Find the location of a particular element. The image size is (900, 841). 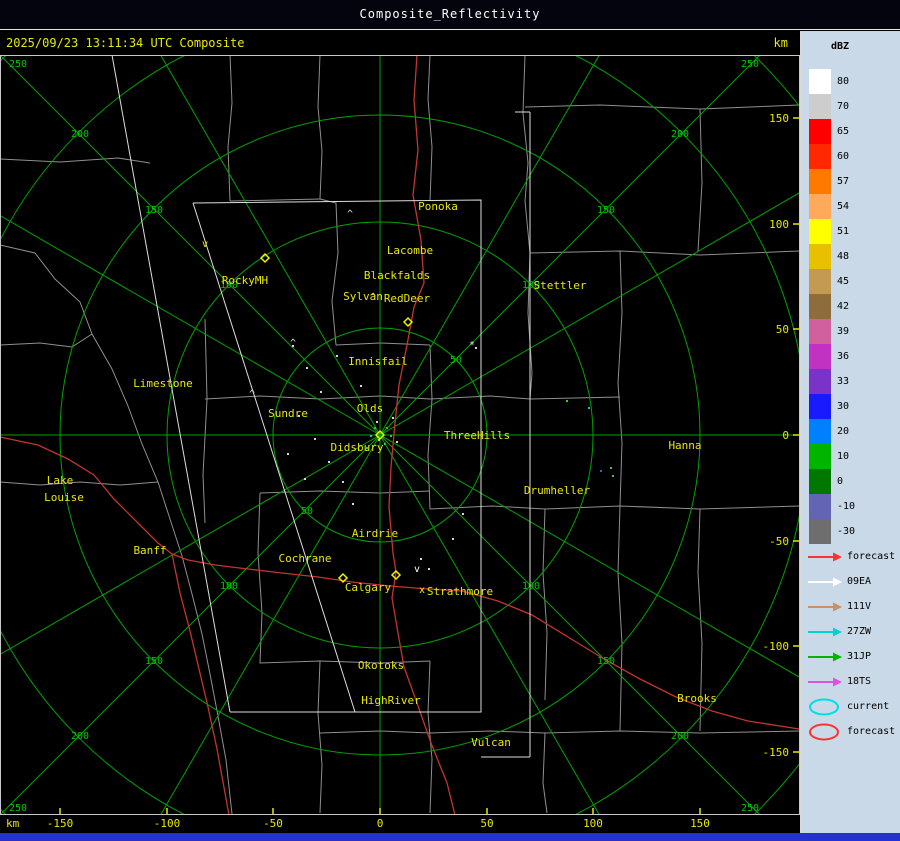

colorbar-value-label: 48 is located at coordinates (843, 256).